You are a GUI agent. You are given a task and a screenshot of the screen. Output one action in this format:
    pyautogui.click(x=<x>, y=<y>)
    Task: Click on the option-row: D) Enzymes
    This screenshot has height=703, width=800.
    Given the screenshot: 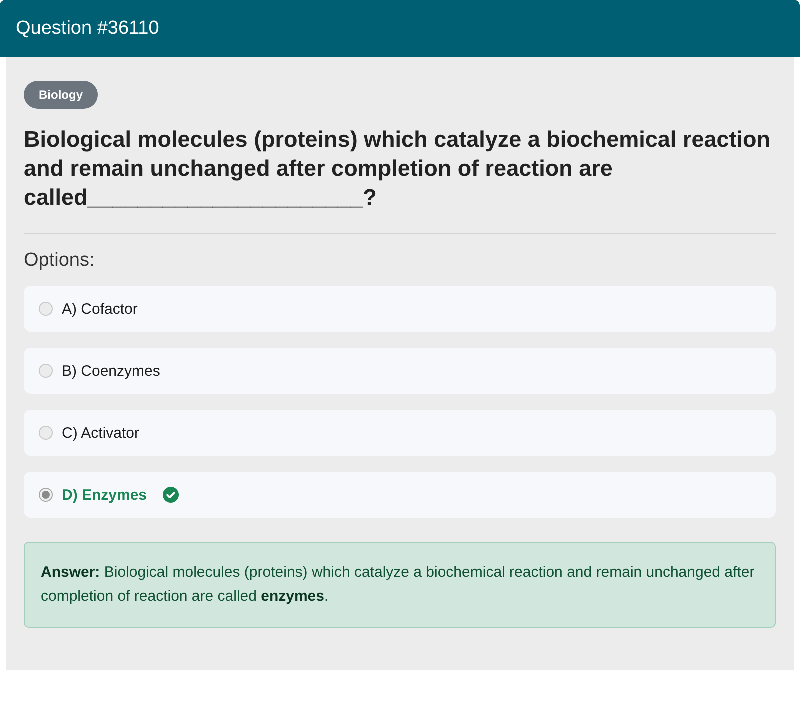 What is the action you would take?
    pyautogui.click(x=400, y=495)
    